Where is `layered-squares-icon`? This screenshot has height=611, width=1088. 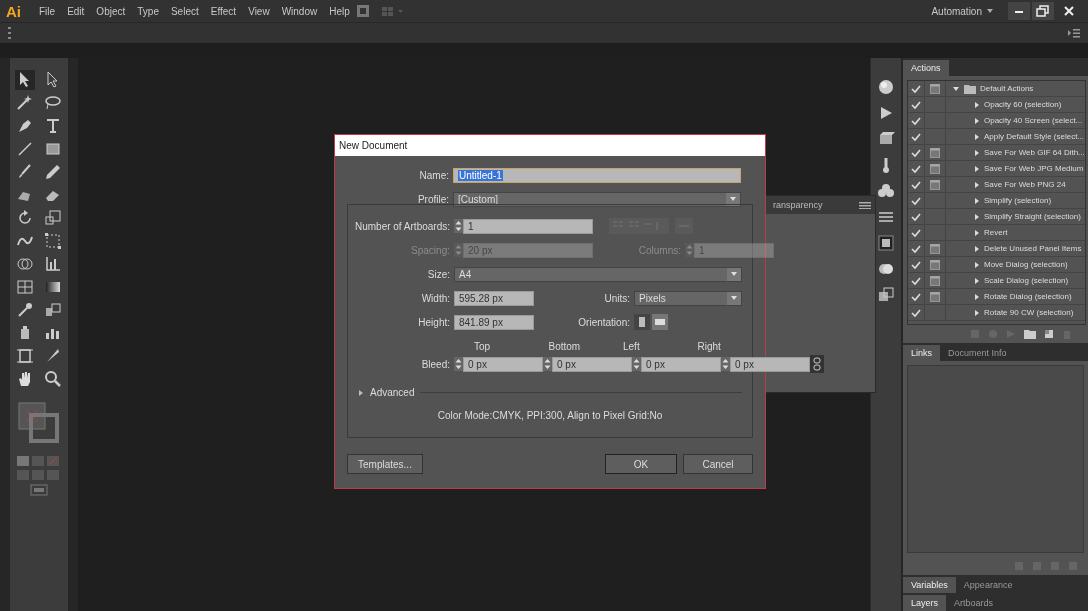 layered-squares-icon is located at coordinates (886, 295).